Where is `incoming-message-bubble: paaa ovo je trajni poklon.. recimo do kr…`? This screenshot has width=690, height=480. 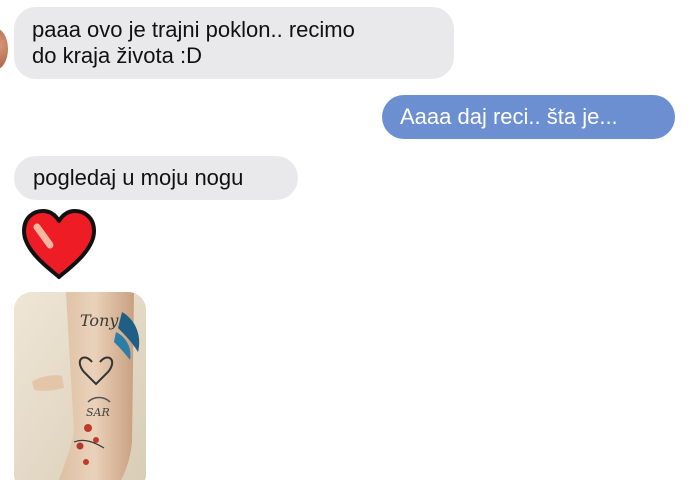 incoming-message-bubble: paaa ovo je trajni poklon.. recimo do kr… is located at coordinates (234, 43).